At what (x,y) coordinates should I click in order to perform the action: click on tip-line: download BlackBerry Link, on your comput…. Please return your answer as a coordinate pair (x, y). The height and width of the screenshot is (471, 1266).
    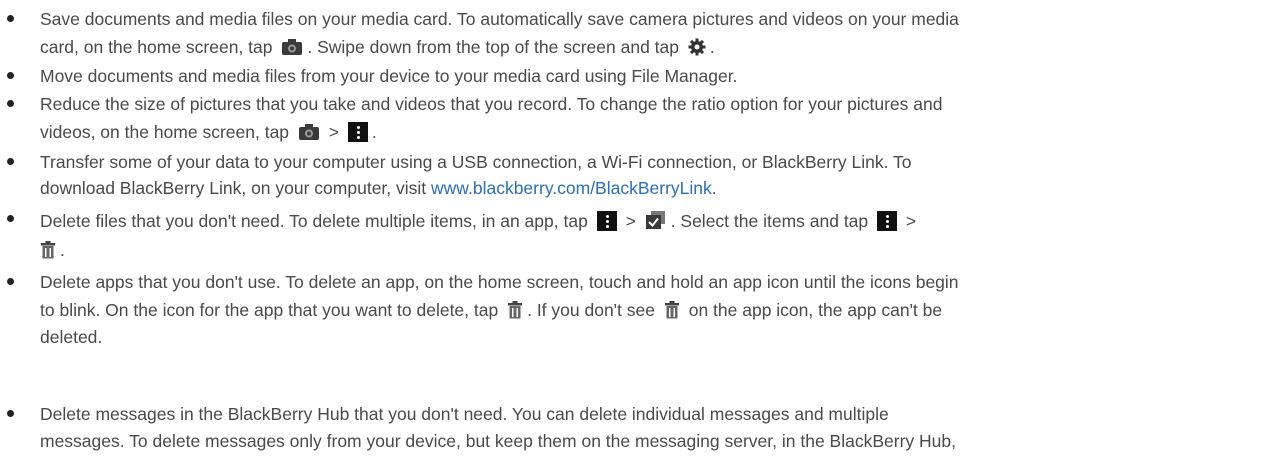
    Looking at the image, I should click on (378, 188).